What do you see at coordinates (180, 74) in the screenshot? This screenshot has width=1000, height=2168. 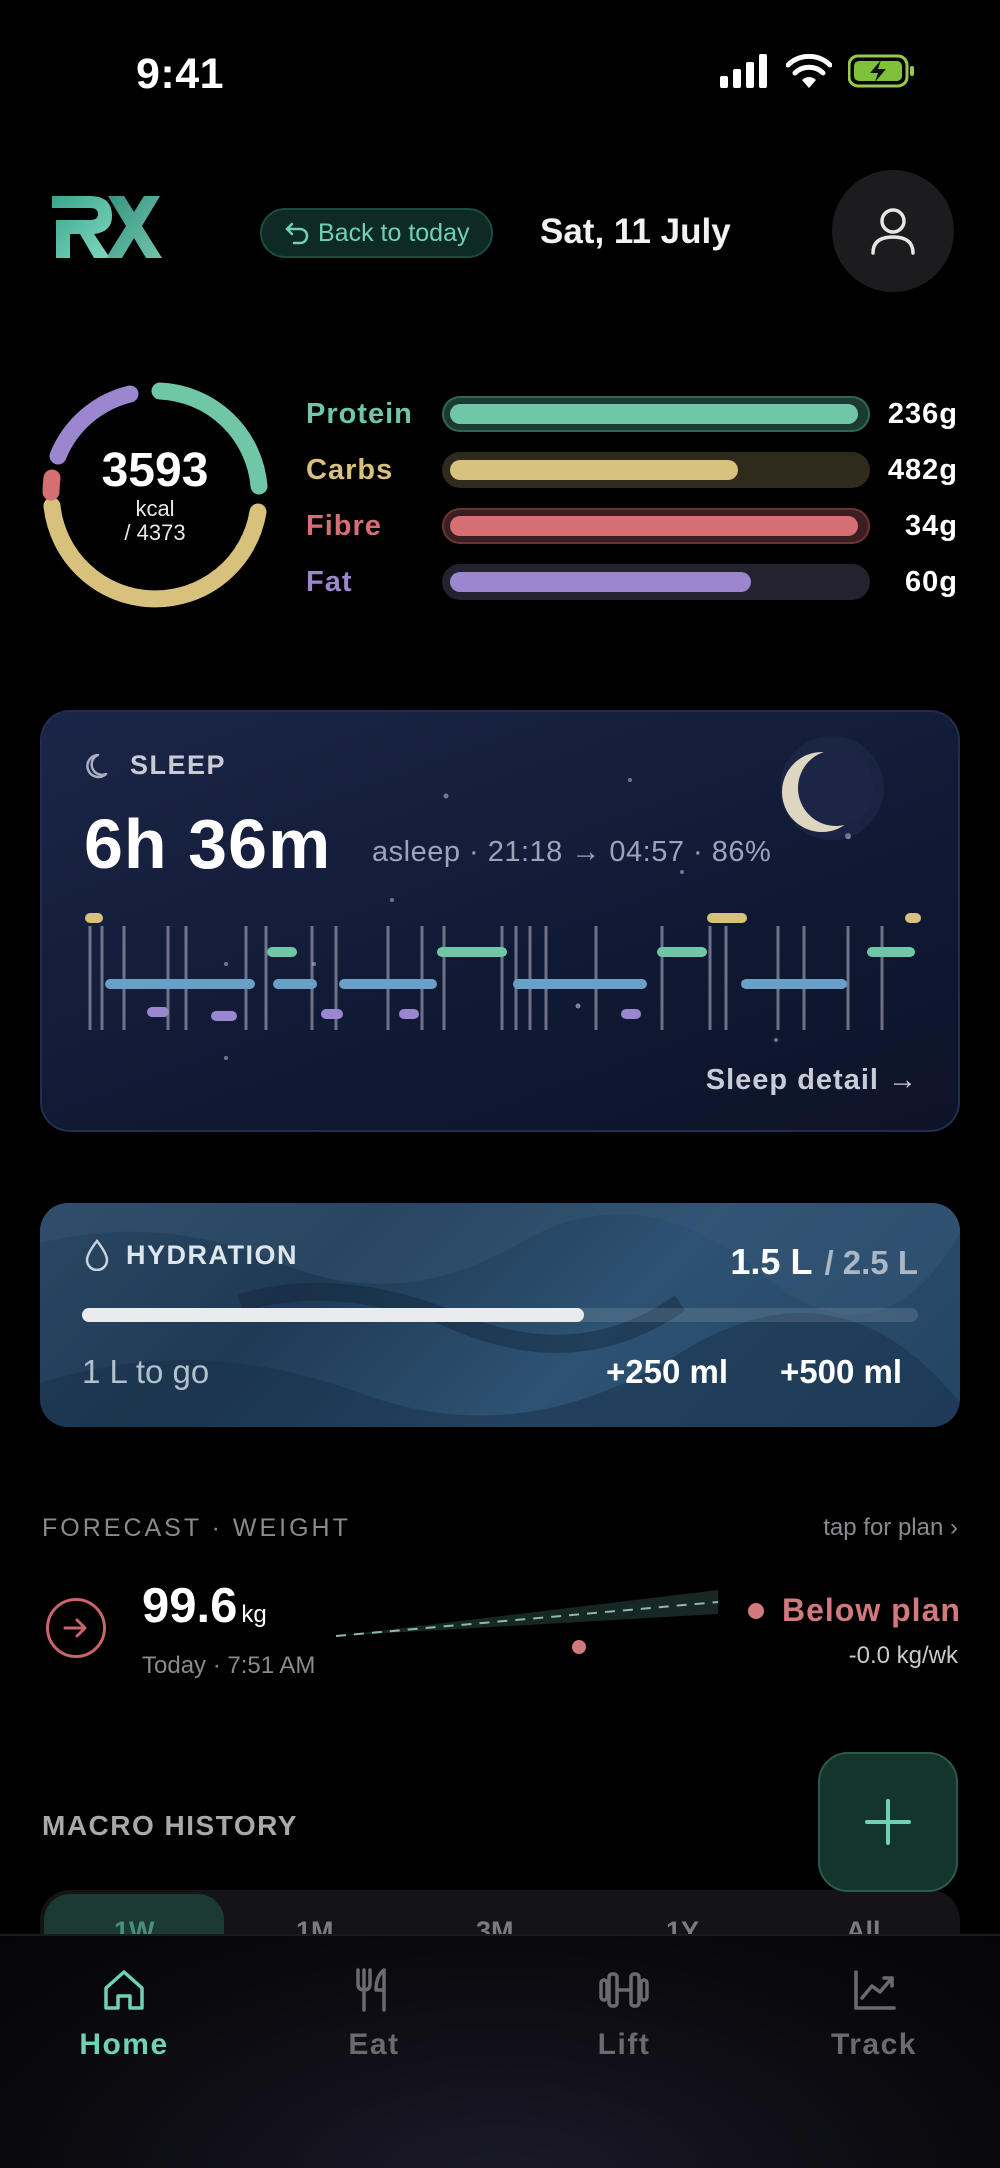 I see `status-time: 9:41` at bounding box center [180, 74].